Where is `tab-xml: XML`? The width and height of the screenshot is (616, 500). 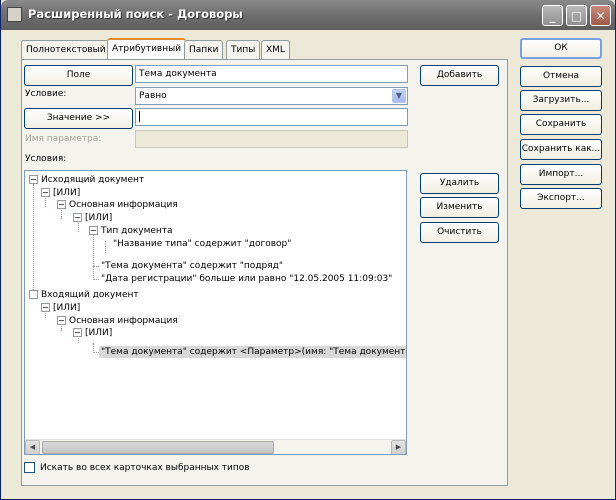 tab-xml: XML is located at coordinates (275, 50).